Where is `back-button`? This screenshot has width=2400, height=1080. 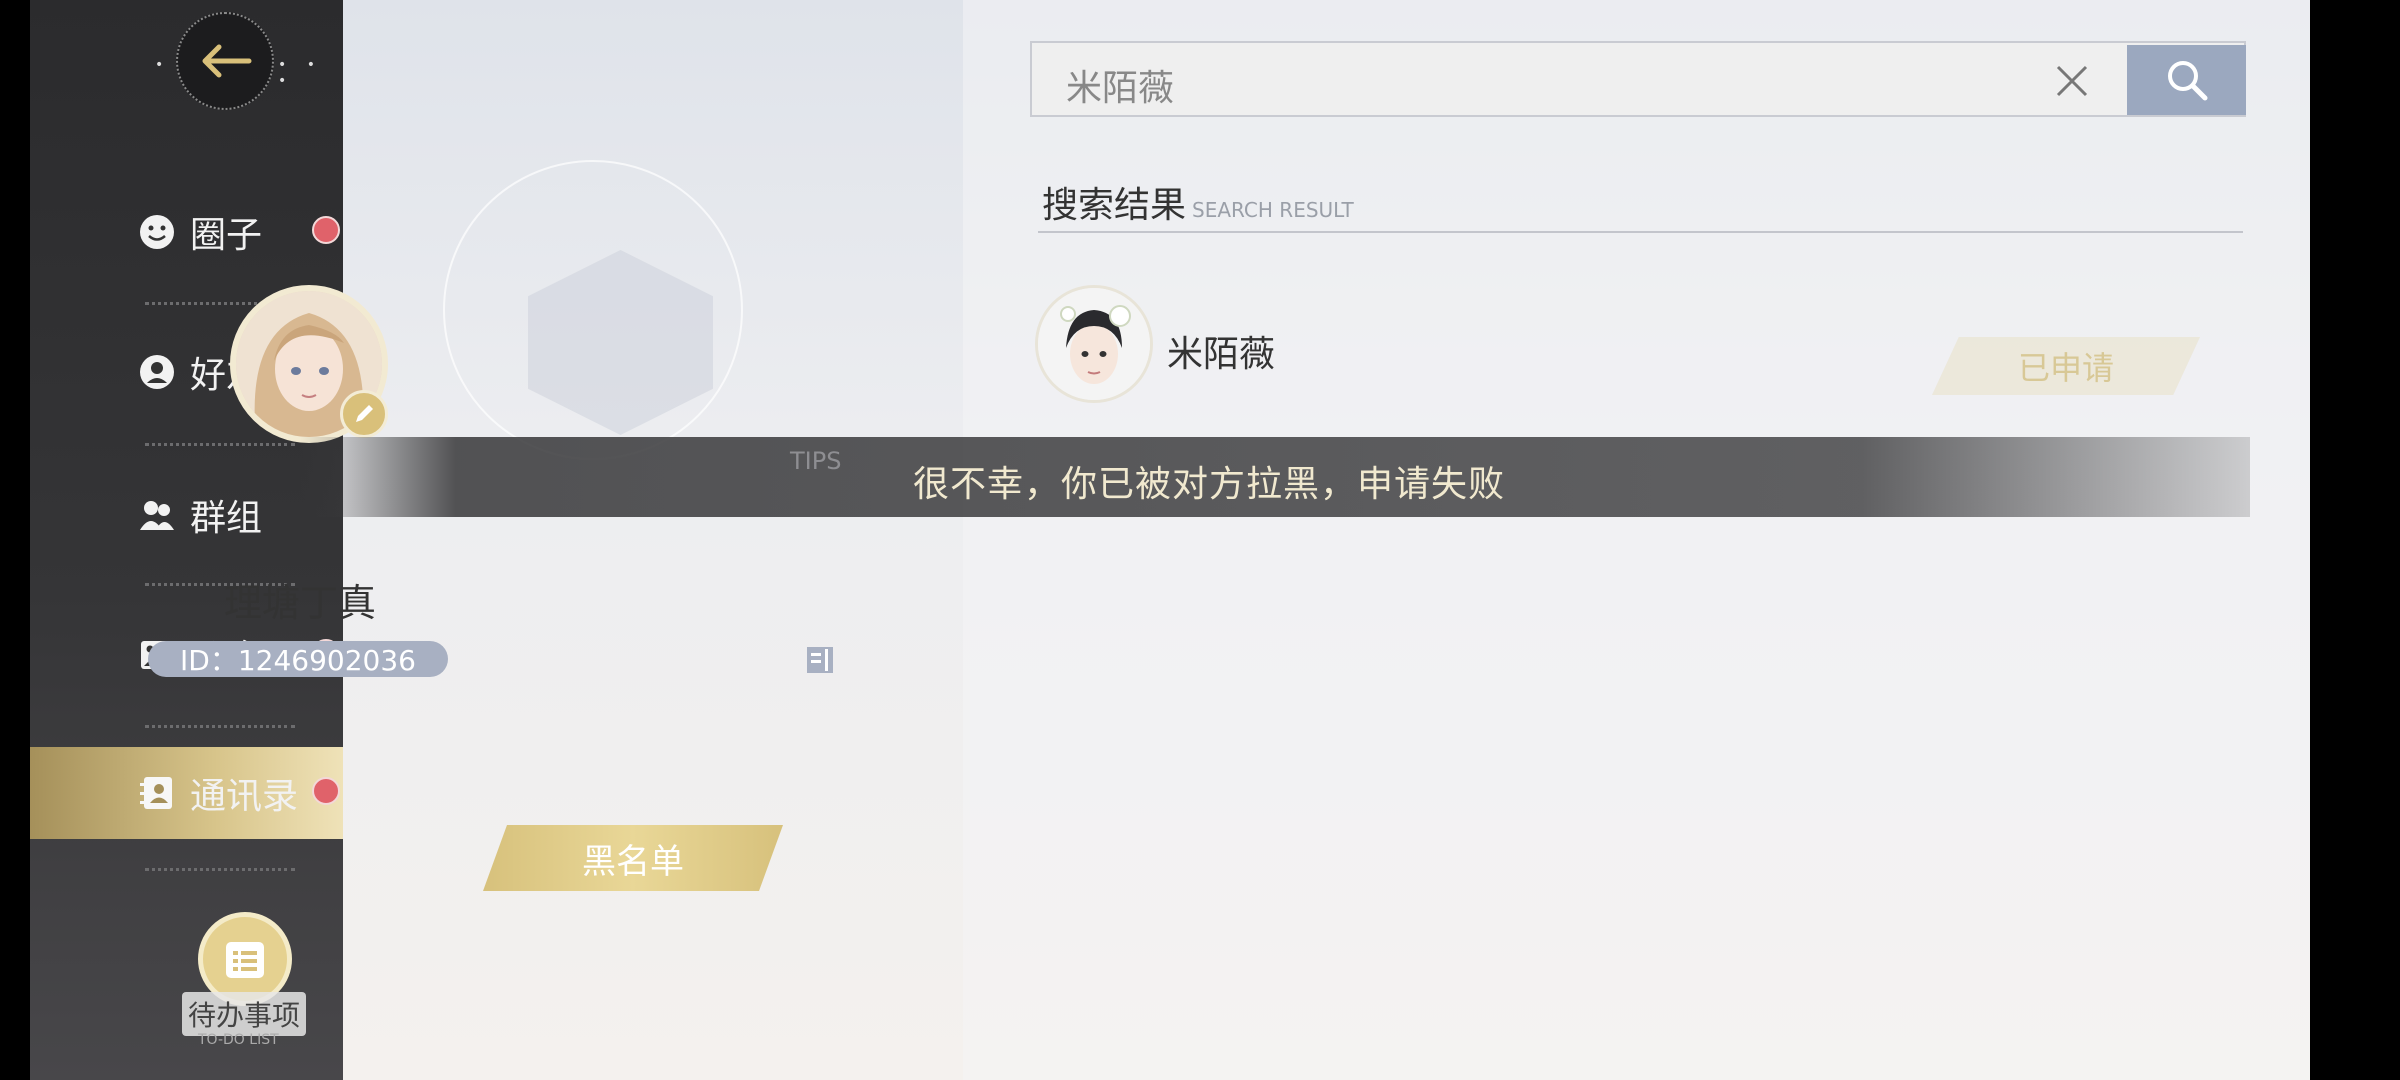 back-button is located at coordinates (225, 61).